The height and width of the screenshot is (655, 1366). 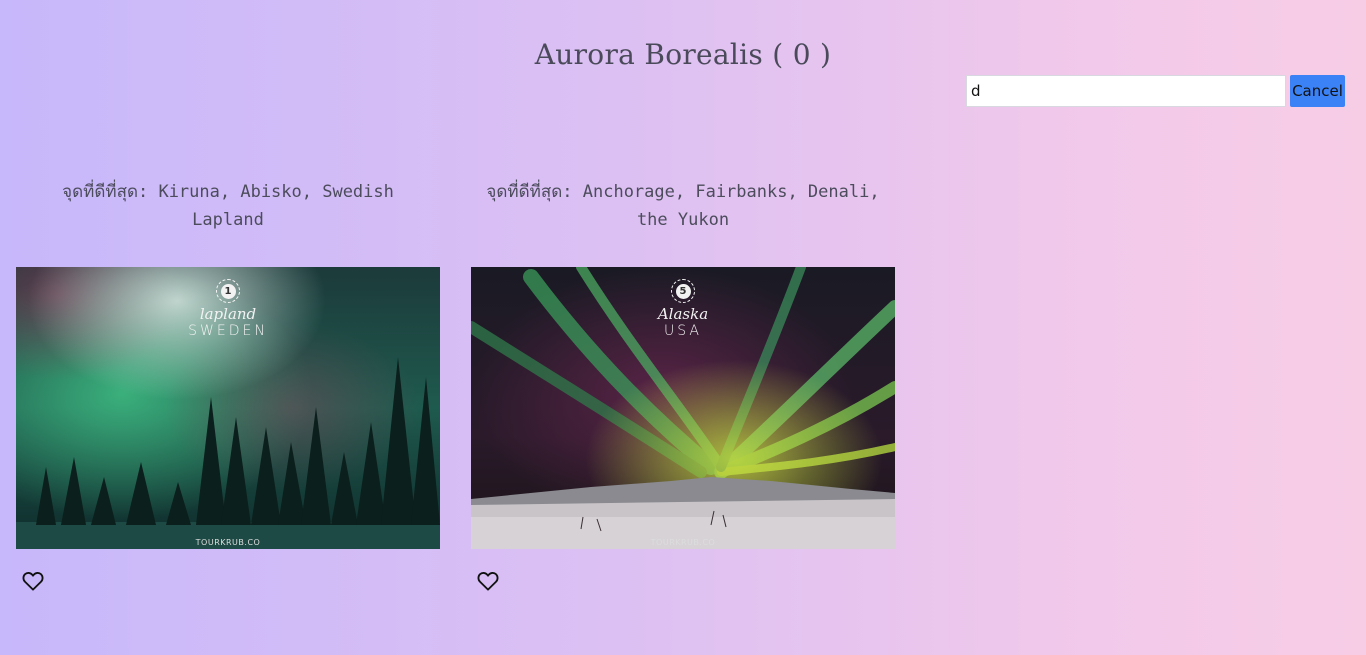 I want to click on card-image-lapland: 1 lapland SWEDEN TOURKRUB.CO, so click(x=228, y=408).